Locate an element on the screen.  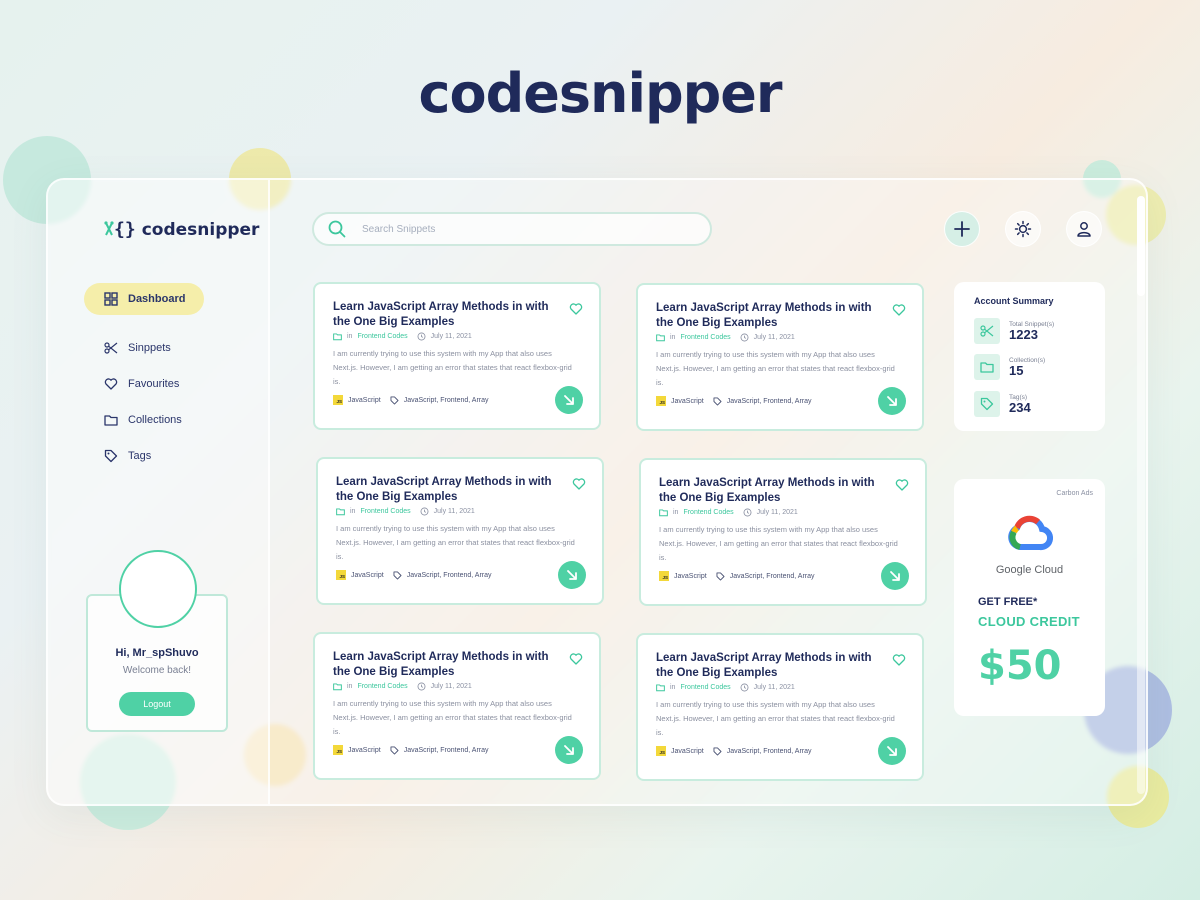
user-icon is located at coordinates (1084, 229).